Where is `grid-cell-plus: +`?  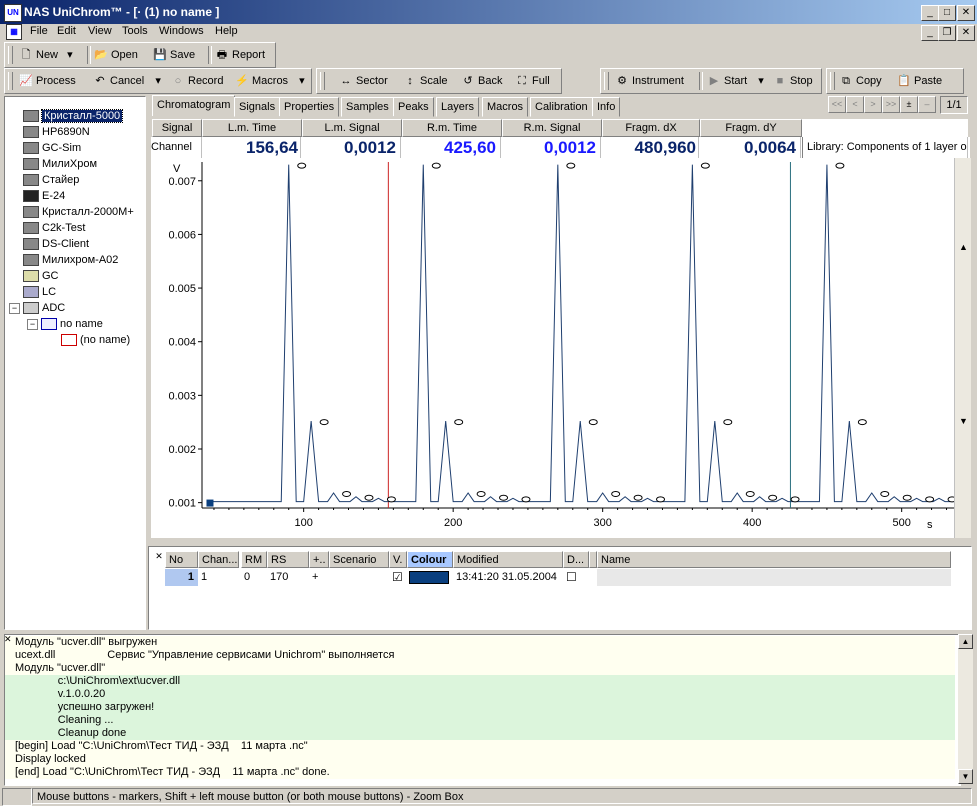
grid-cell-plus: + is located at coordinates (319, 577).